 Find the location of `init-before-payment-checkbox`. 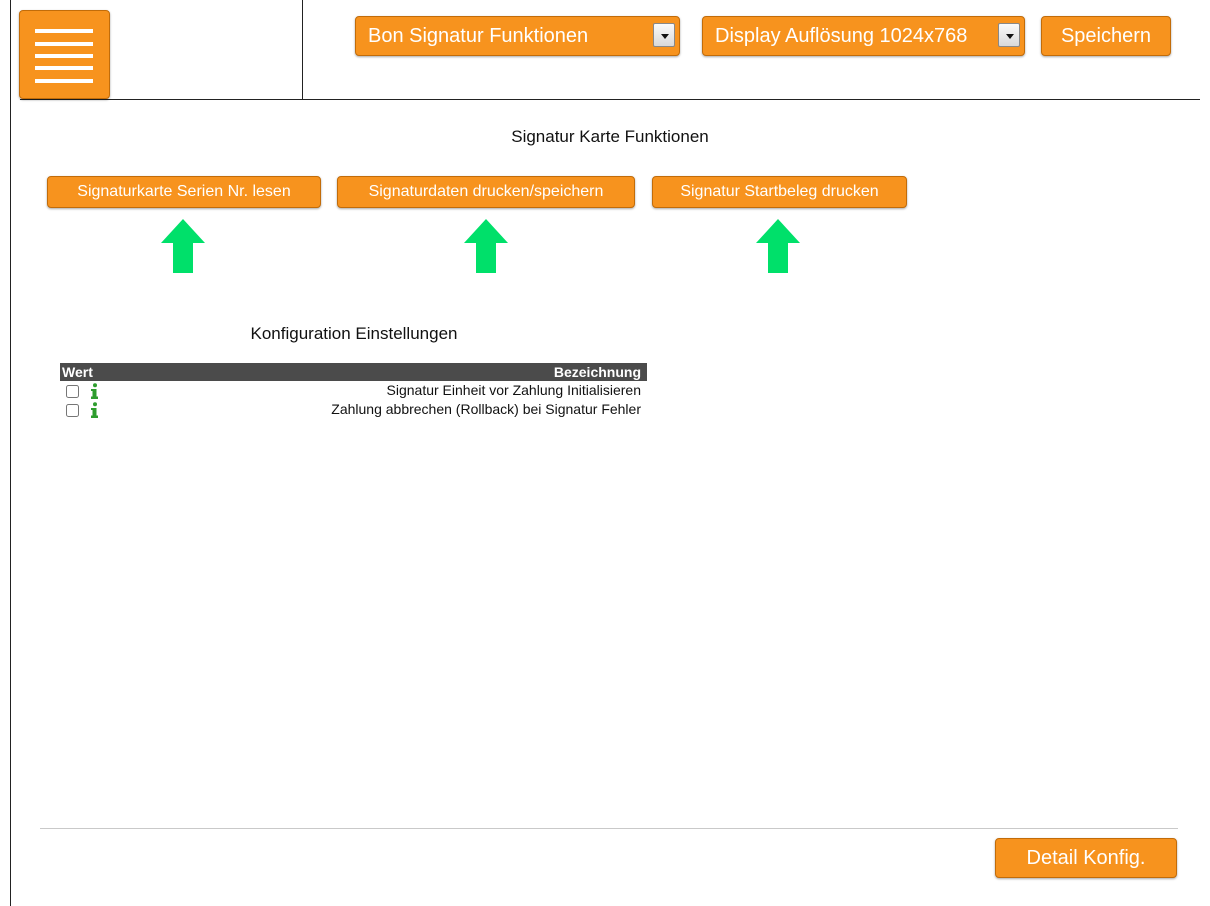

init-before-payment-checkbox is located at coordinates (72, 391).